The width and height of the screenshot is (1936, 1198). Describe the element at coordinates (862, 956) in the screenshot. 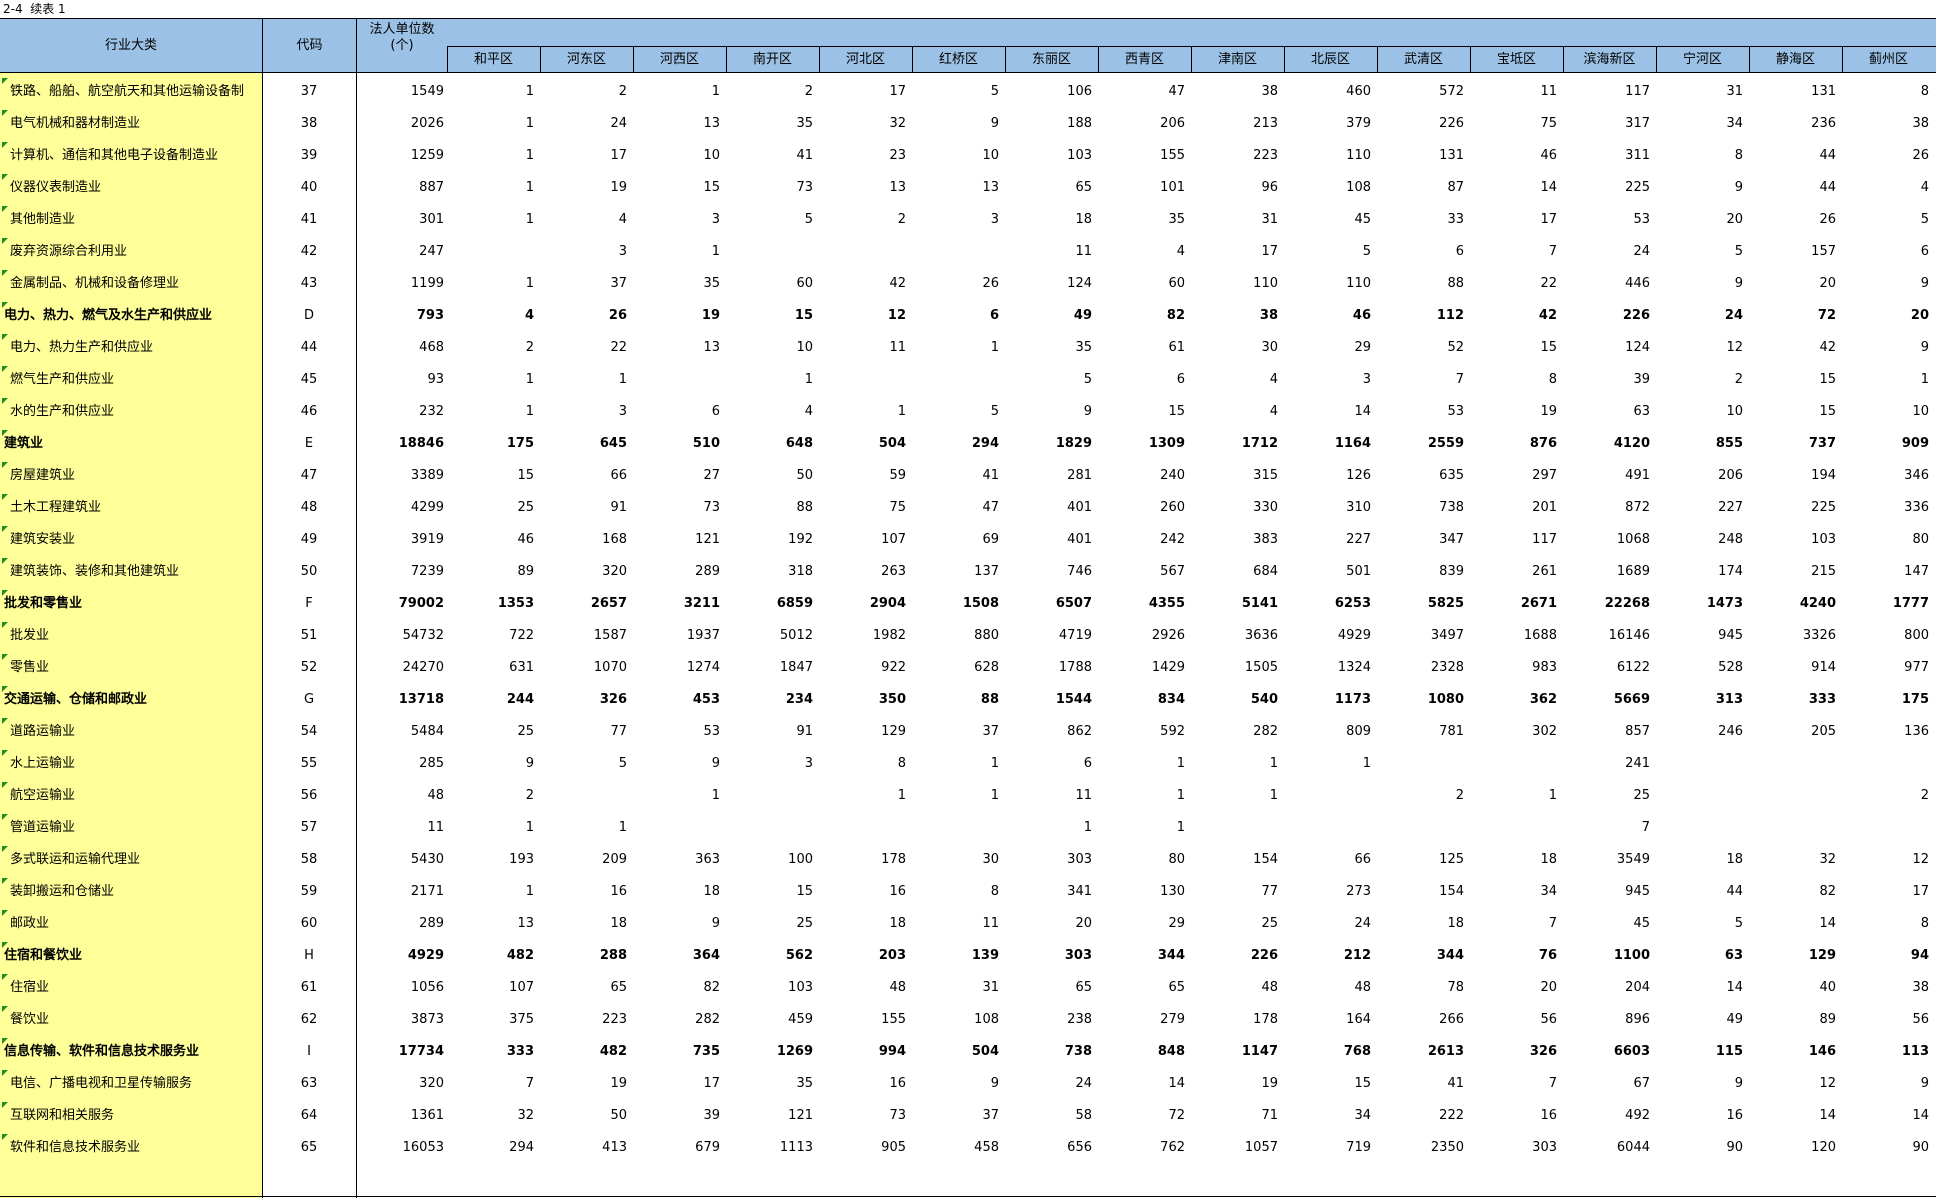

I see `row-district-value: 203` at that location.